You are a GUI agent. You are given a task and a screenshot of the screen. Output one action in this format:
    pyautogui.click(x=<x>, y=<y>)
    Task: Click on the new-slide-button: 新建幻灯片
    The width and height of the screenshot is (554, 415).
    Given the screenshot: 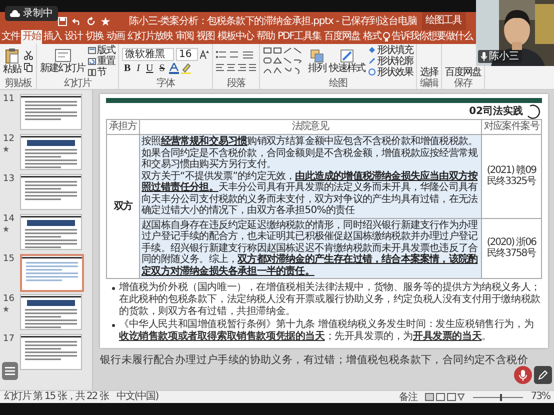 What is the action you would take?
    pyautogui.click(x=62, y=61)
    